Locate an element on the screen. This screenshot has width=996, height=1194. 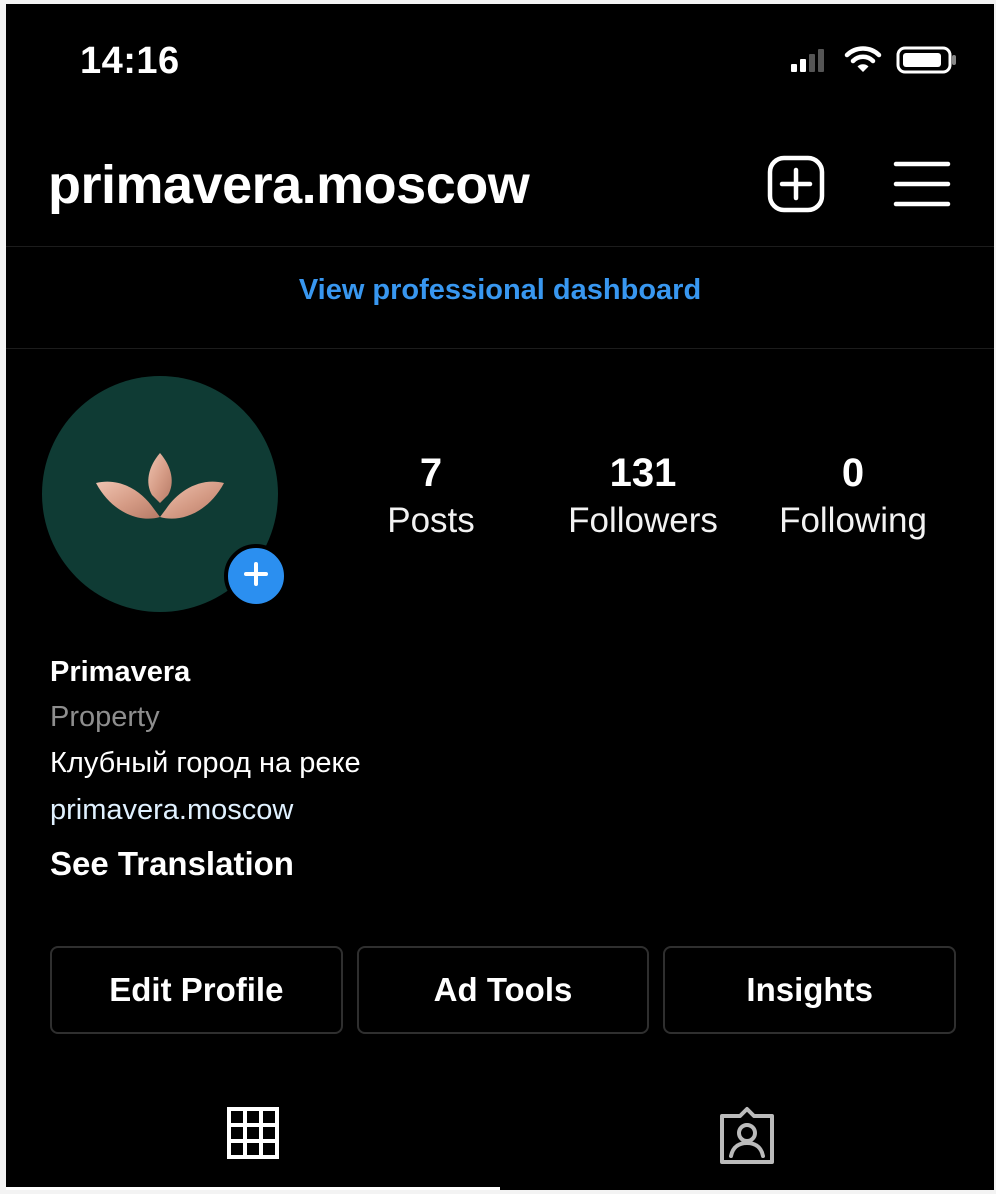
see-translation-button: See Translation is located at coordinates (500, 864).